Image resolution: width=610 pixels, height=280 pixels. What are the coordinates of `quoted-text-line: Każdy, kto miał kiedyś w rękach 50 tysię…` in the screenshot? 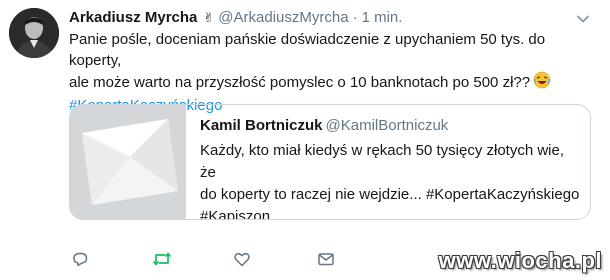 It's located at (382, 161).